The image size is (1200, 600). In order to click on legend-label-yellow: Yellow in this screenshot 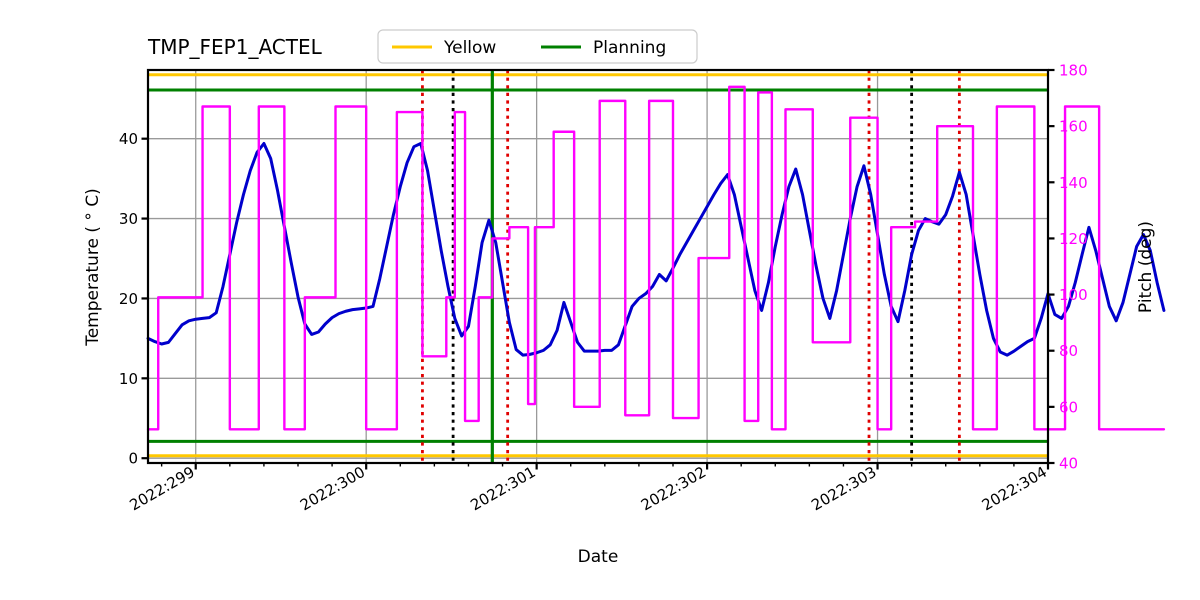, I will do `click(469, 48)`.